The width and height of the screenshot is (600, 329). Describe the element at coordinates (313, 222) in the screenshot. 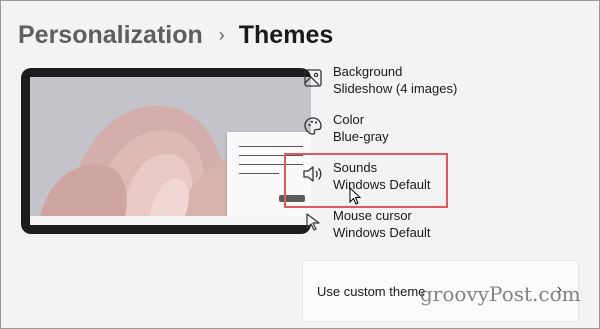

I see `mouse-cursor-icon` at that location.